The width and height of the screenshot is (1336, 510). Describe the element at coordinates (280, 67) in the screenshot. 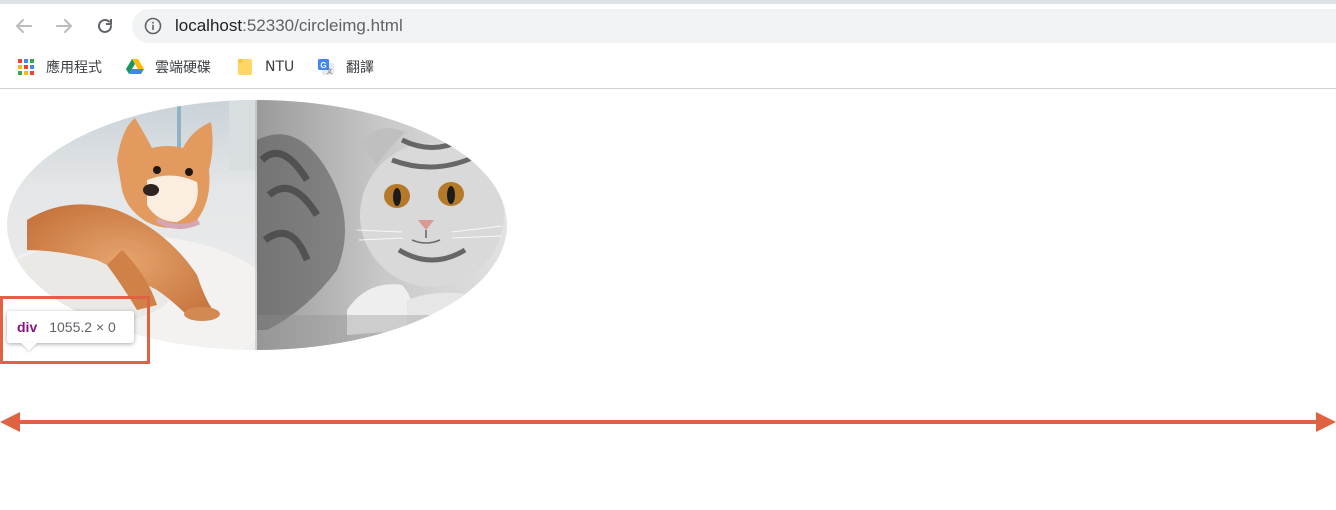

I see `bookmark-label: NTU` at that location.